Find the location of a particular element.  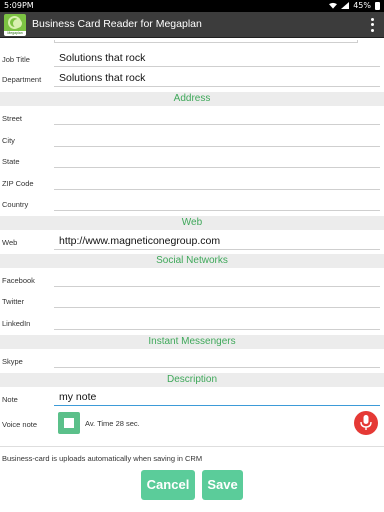

overflow-menu-icon is located at coordinates (372, 25).